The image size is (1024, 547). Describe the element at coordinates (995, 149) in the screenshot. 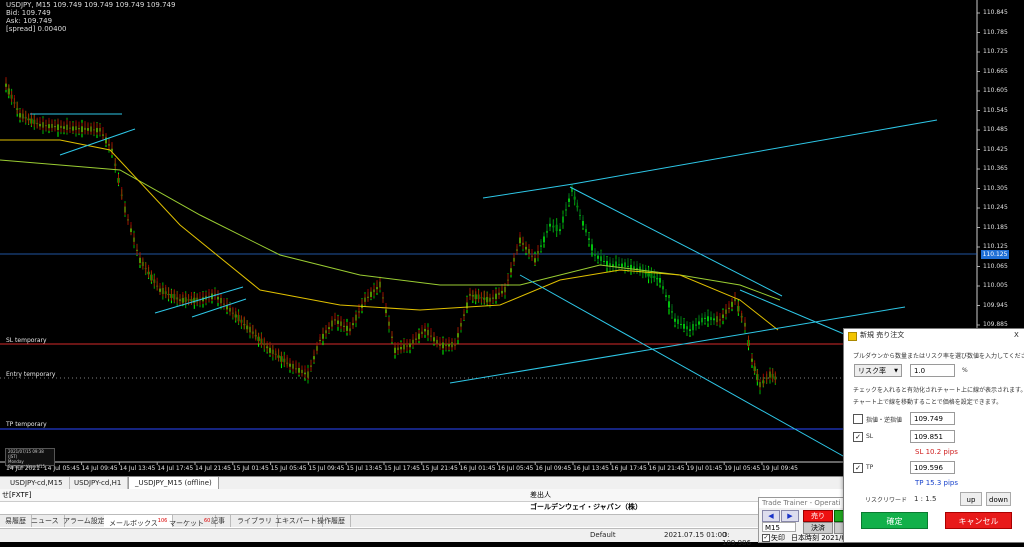

I see `price-axis-label: 110.425` at that location.